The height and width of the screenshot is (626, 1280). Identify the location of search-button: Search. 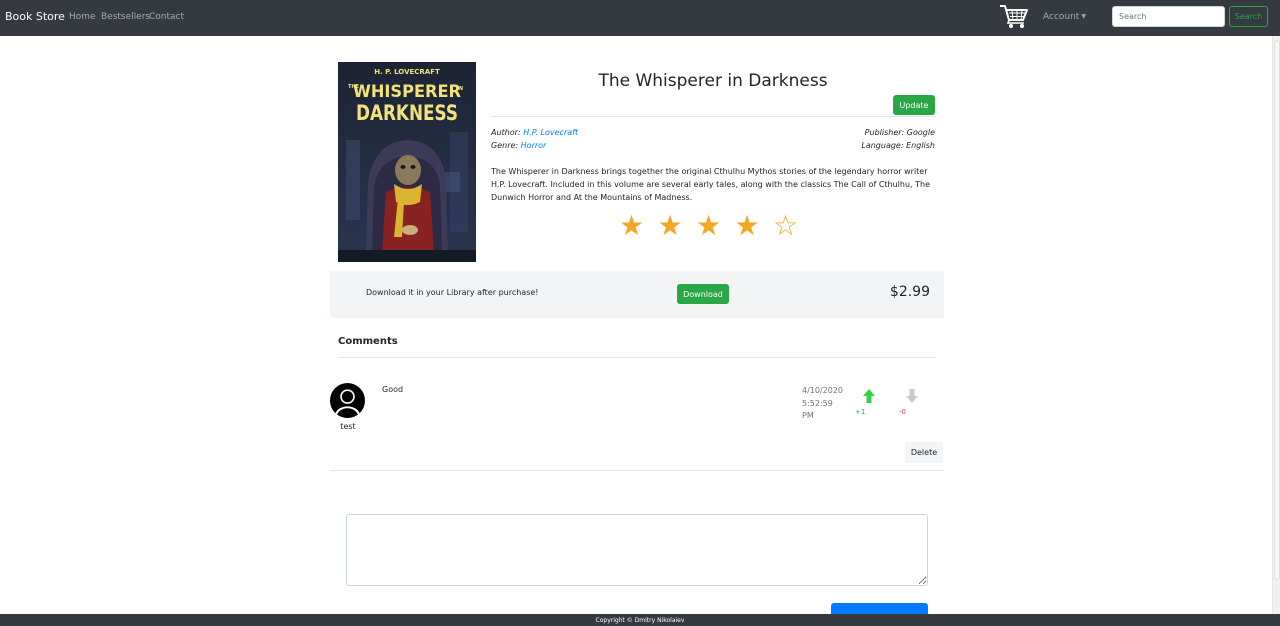
(1248, 16).